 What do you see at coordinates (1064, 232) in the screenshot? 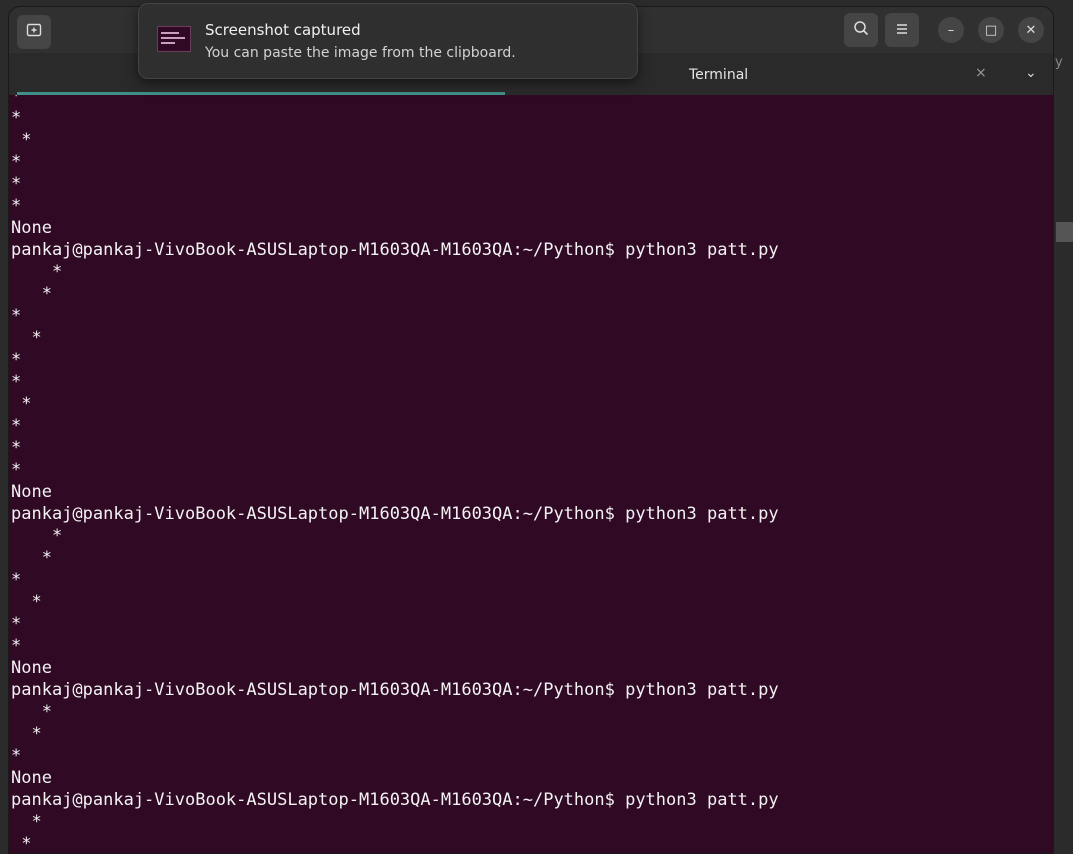
I see `background-window-bar` at bounding box center [1064, 232].